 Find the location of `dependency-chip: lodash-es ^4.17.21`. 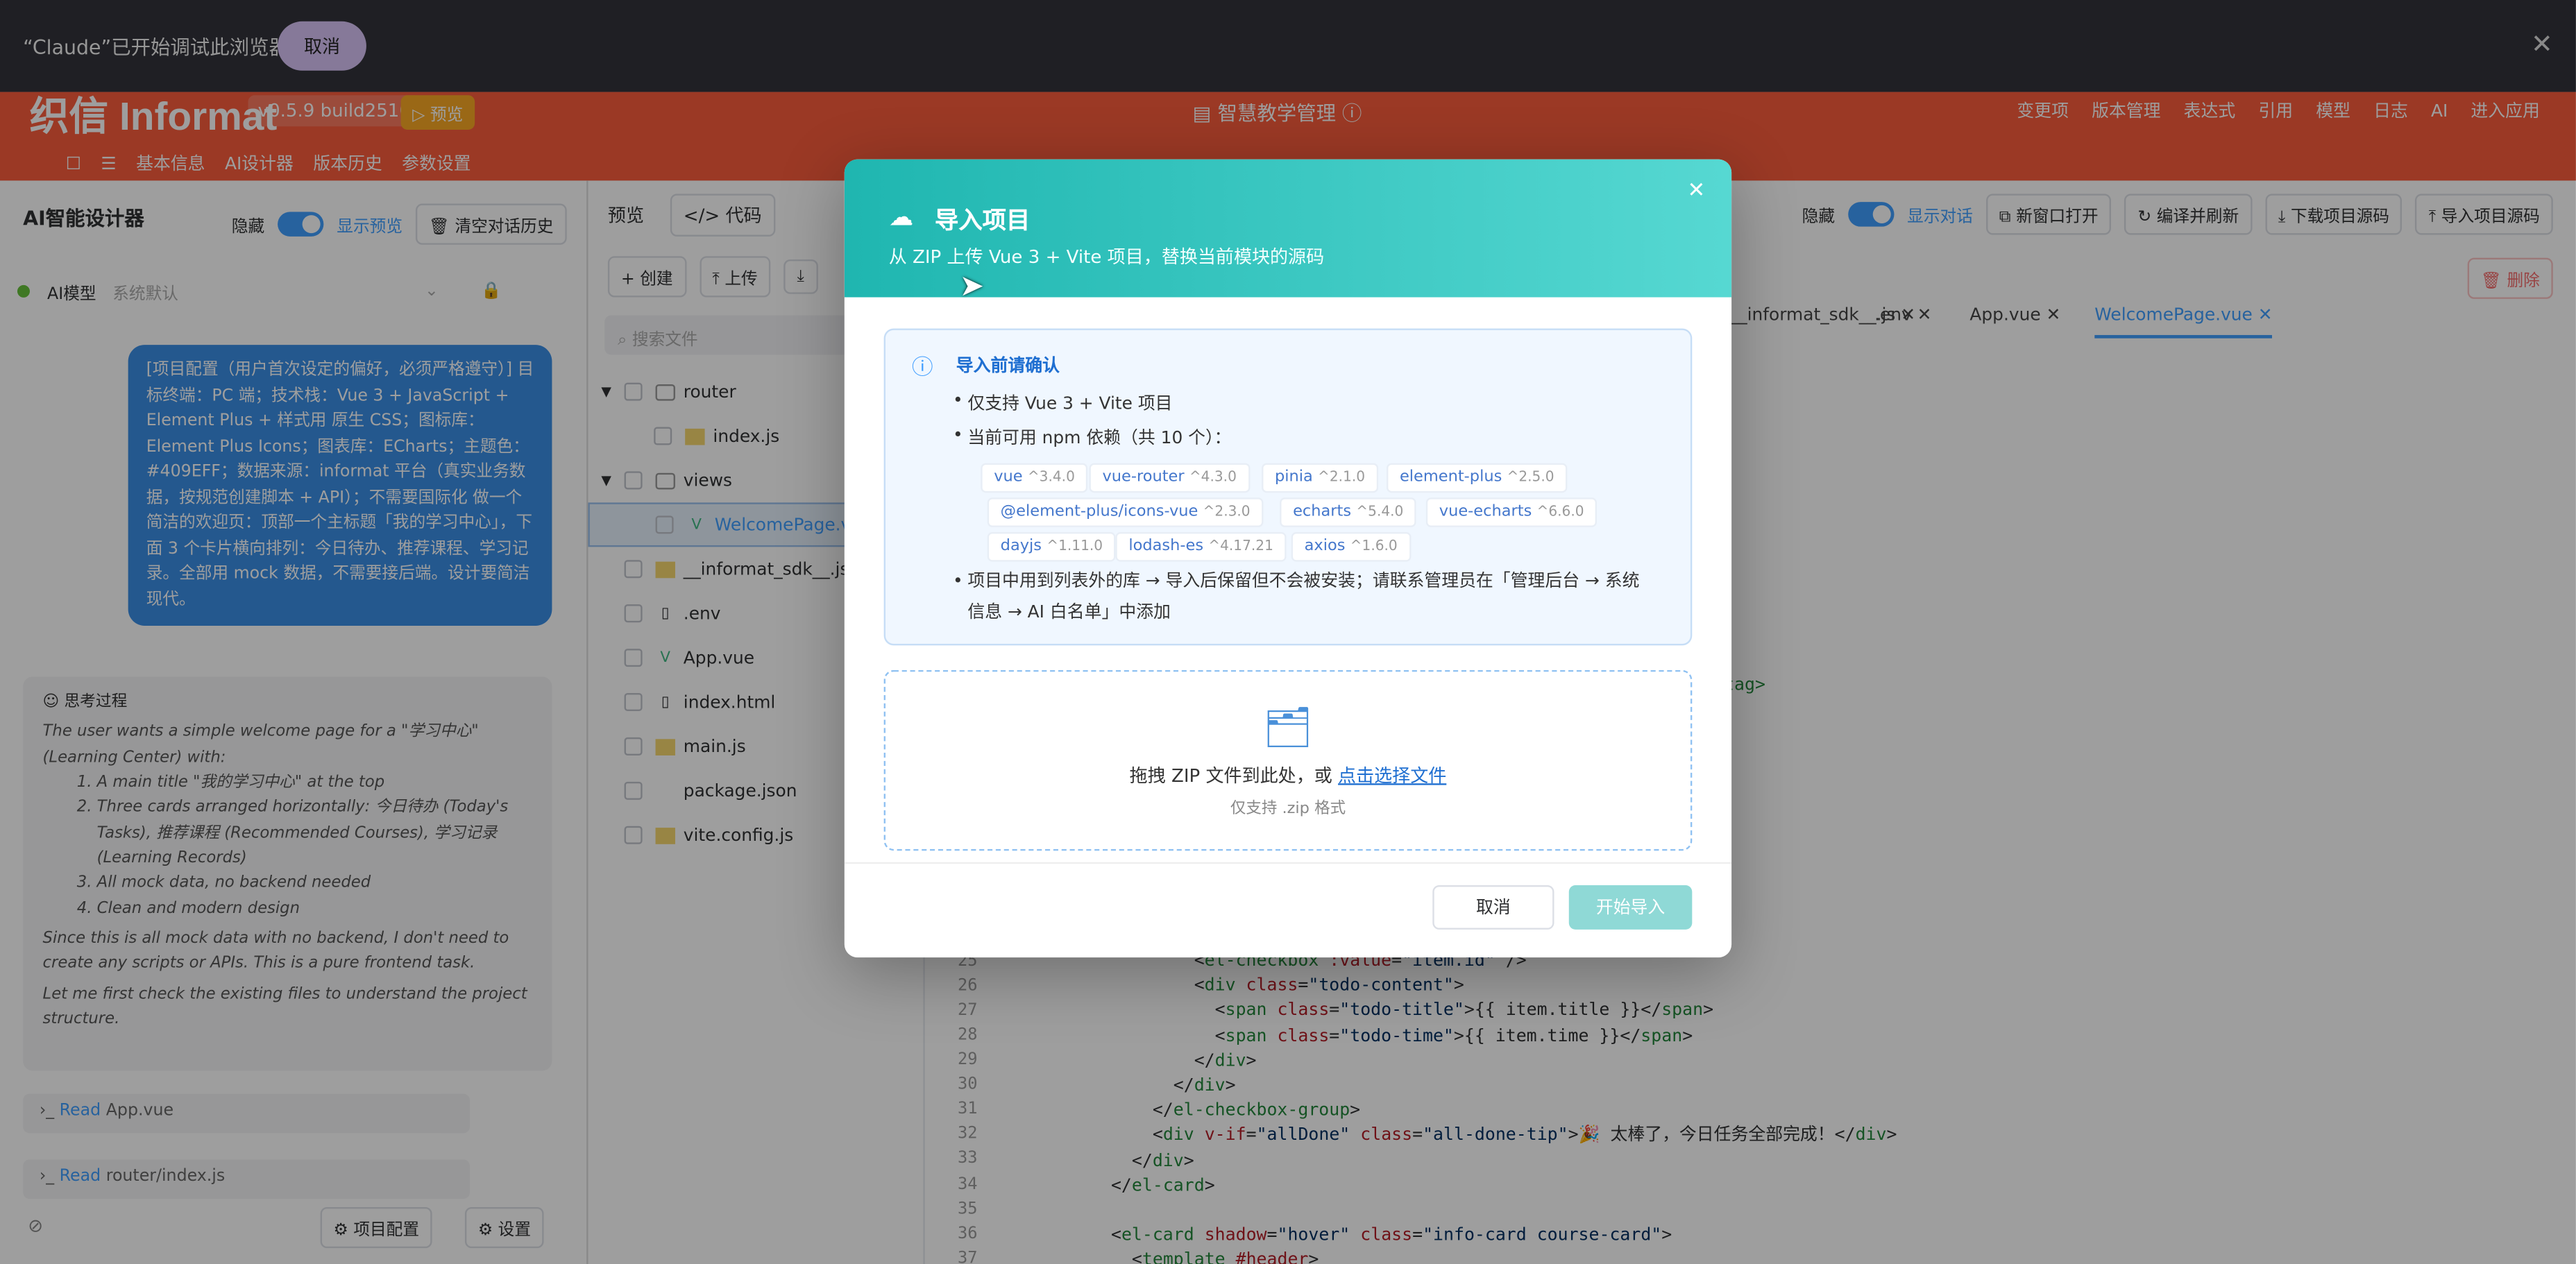

dependency-chip: lodash-es ^4.17.21 is located at coordinates (1201, 547).